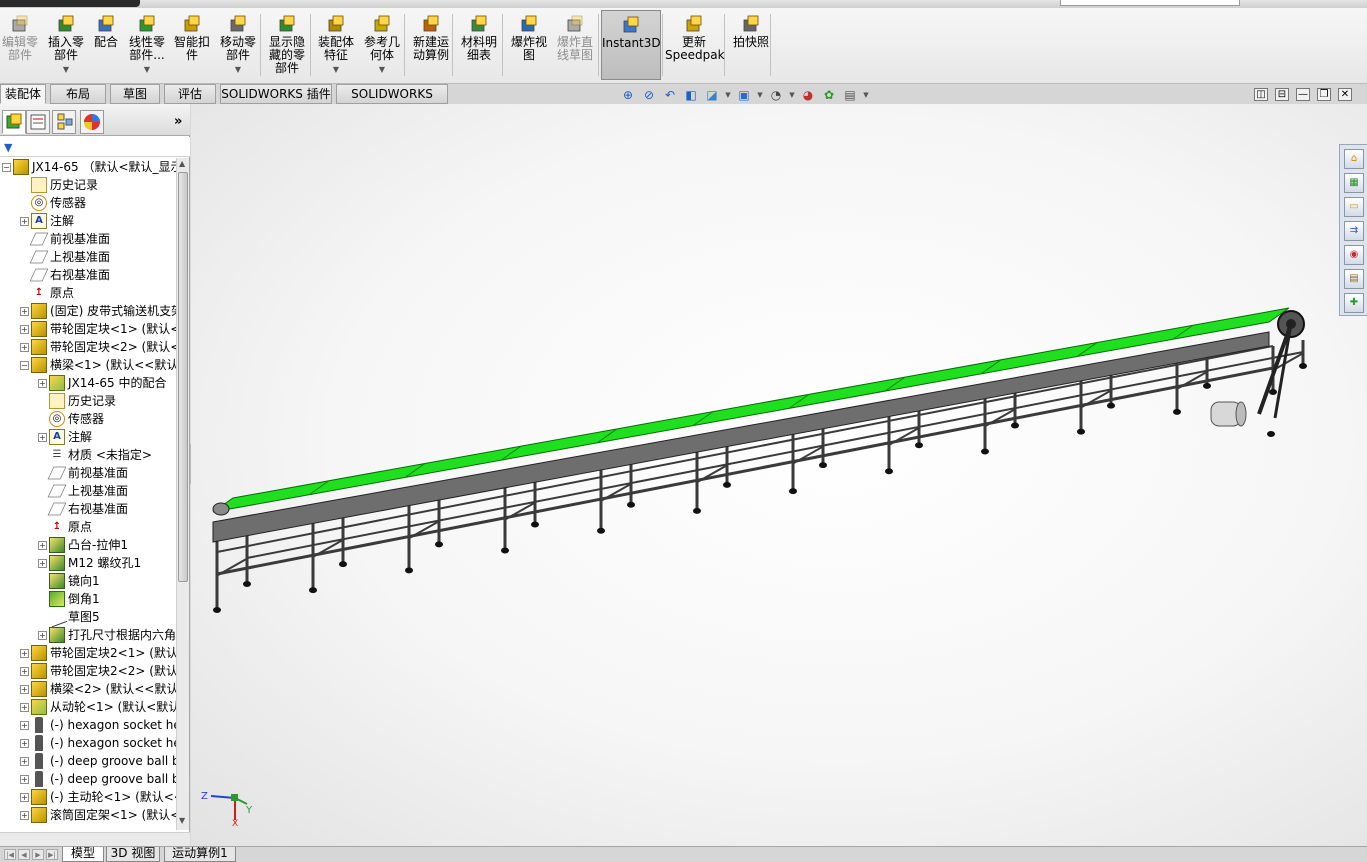 This screenshot has width=1367, height=862. Describe the element at coordinates (1282, 94) in the screenshot. I see `restore-view-icon: ⊟` at that location.